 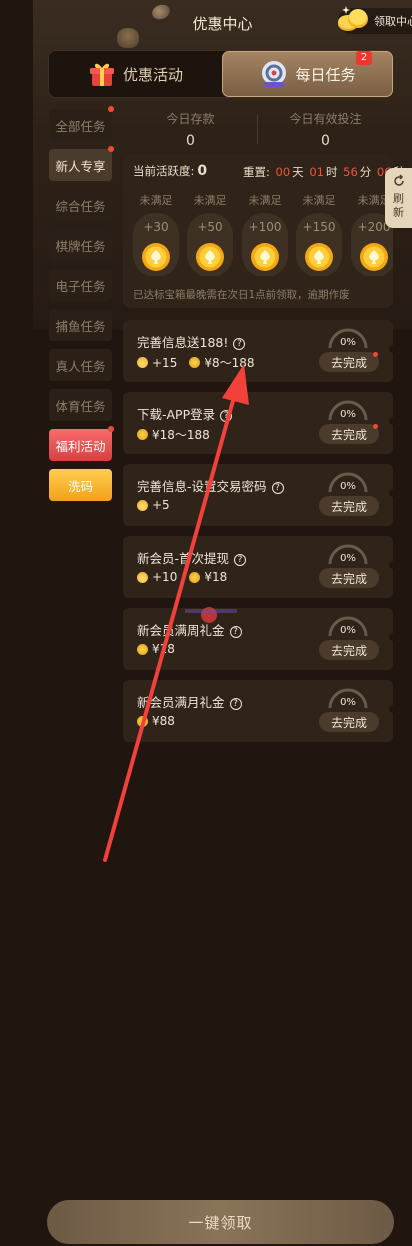 What do you see at coordinates (319, 244) in the screenshot?
I see `chest-pill: +150` at bounding box center [319, 244].